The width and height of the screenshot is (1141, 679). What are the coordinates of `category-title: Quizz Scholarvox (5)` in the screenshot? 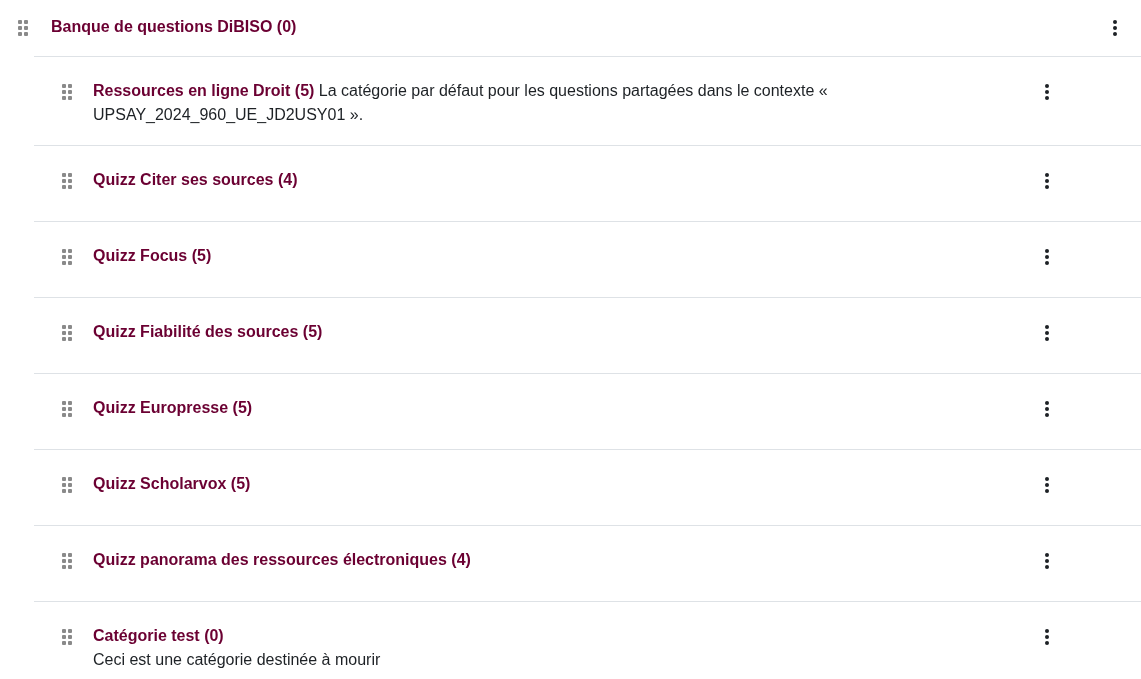 It's located at (172, 483).